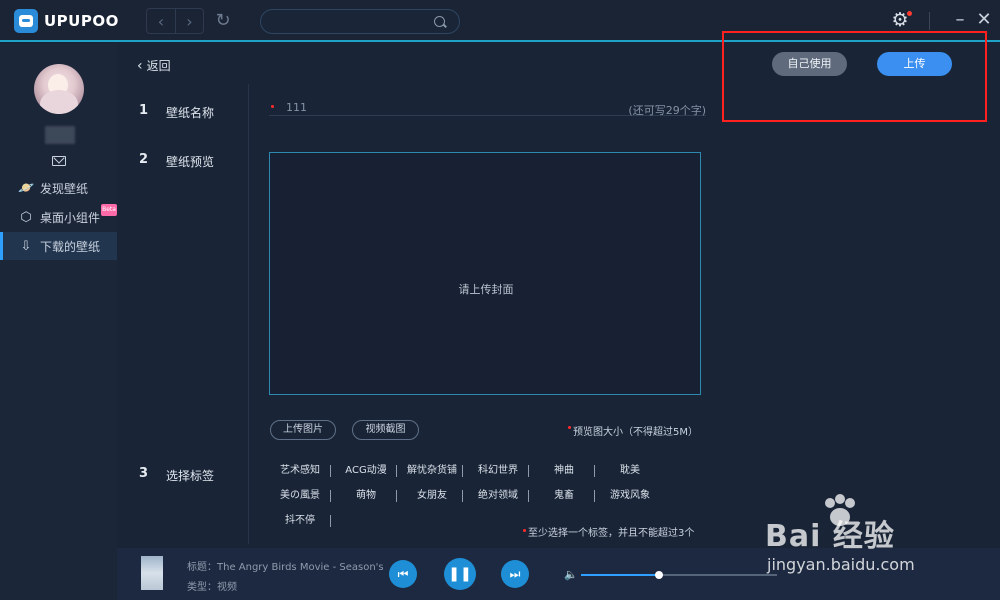 This screenshot has width=1000, height=600. Describe the element at coordinates (26, 246) in the screenshot. I see `download-icon: ⇩` at that location.